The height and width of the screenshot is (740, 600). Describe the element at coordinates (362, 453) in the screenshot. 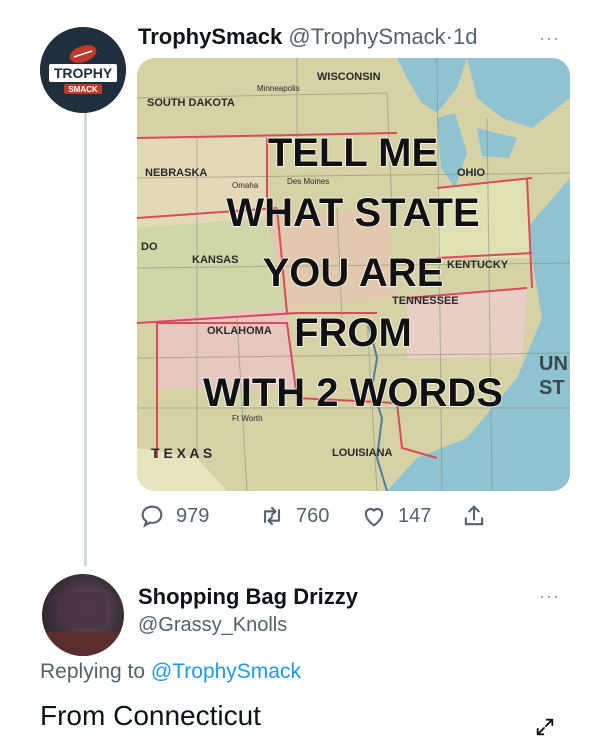

I see `map-label: LOUISIANA` at that location.